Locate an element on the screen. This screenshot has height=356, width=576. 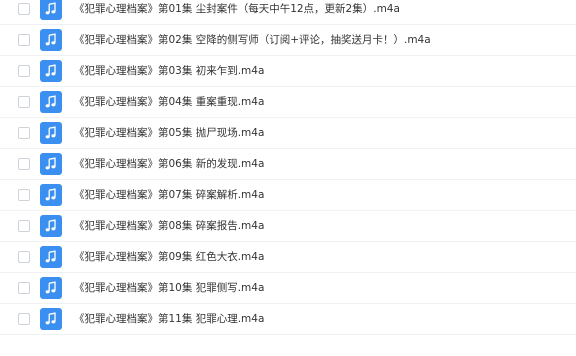
file-row: 《犯罪心理档案》第01集 尘封案件（每天中午12点，更新2集）.m4a is located at coordinates (288, 12).